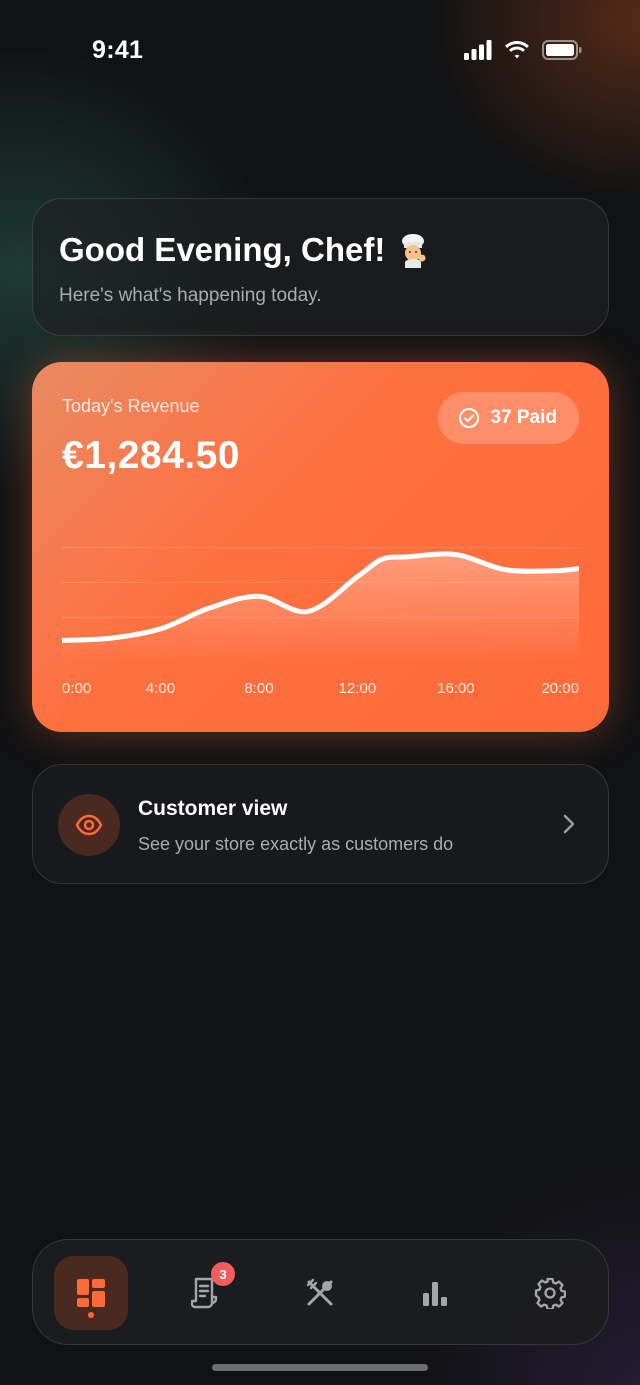 The height and width of the screenshot is (1385, 640). I want to click on battery-icon, so click(562, 50).